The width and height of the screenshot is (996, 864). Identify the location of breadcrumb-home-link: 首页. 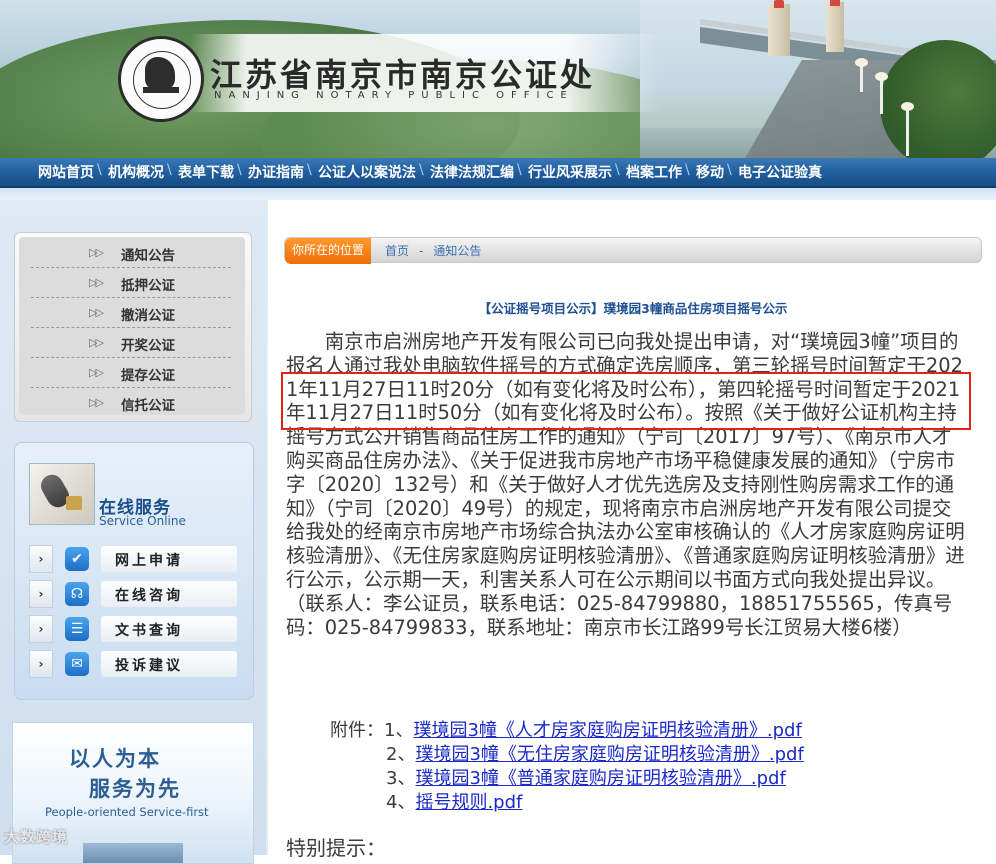
(397, 251).